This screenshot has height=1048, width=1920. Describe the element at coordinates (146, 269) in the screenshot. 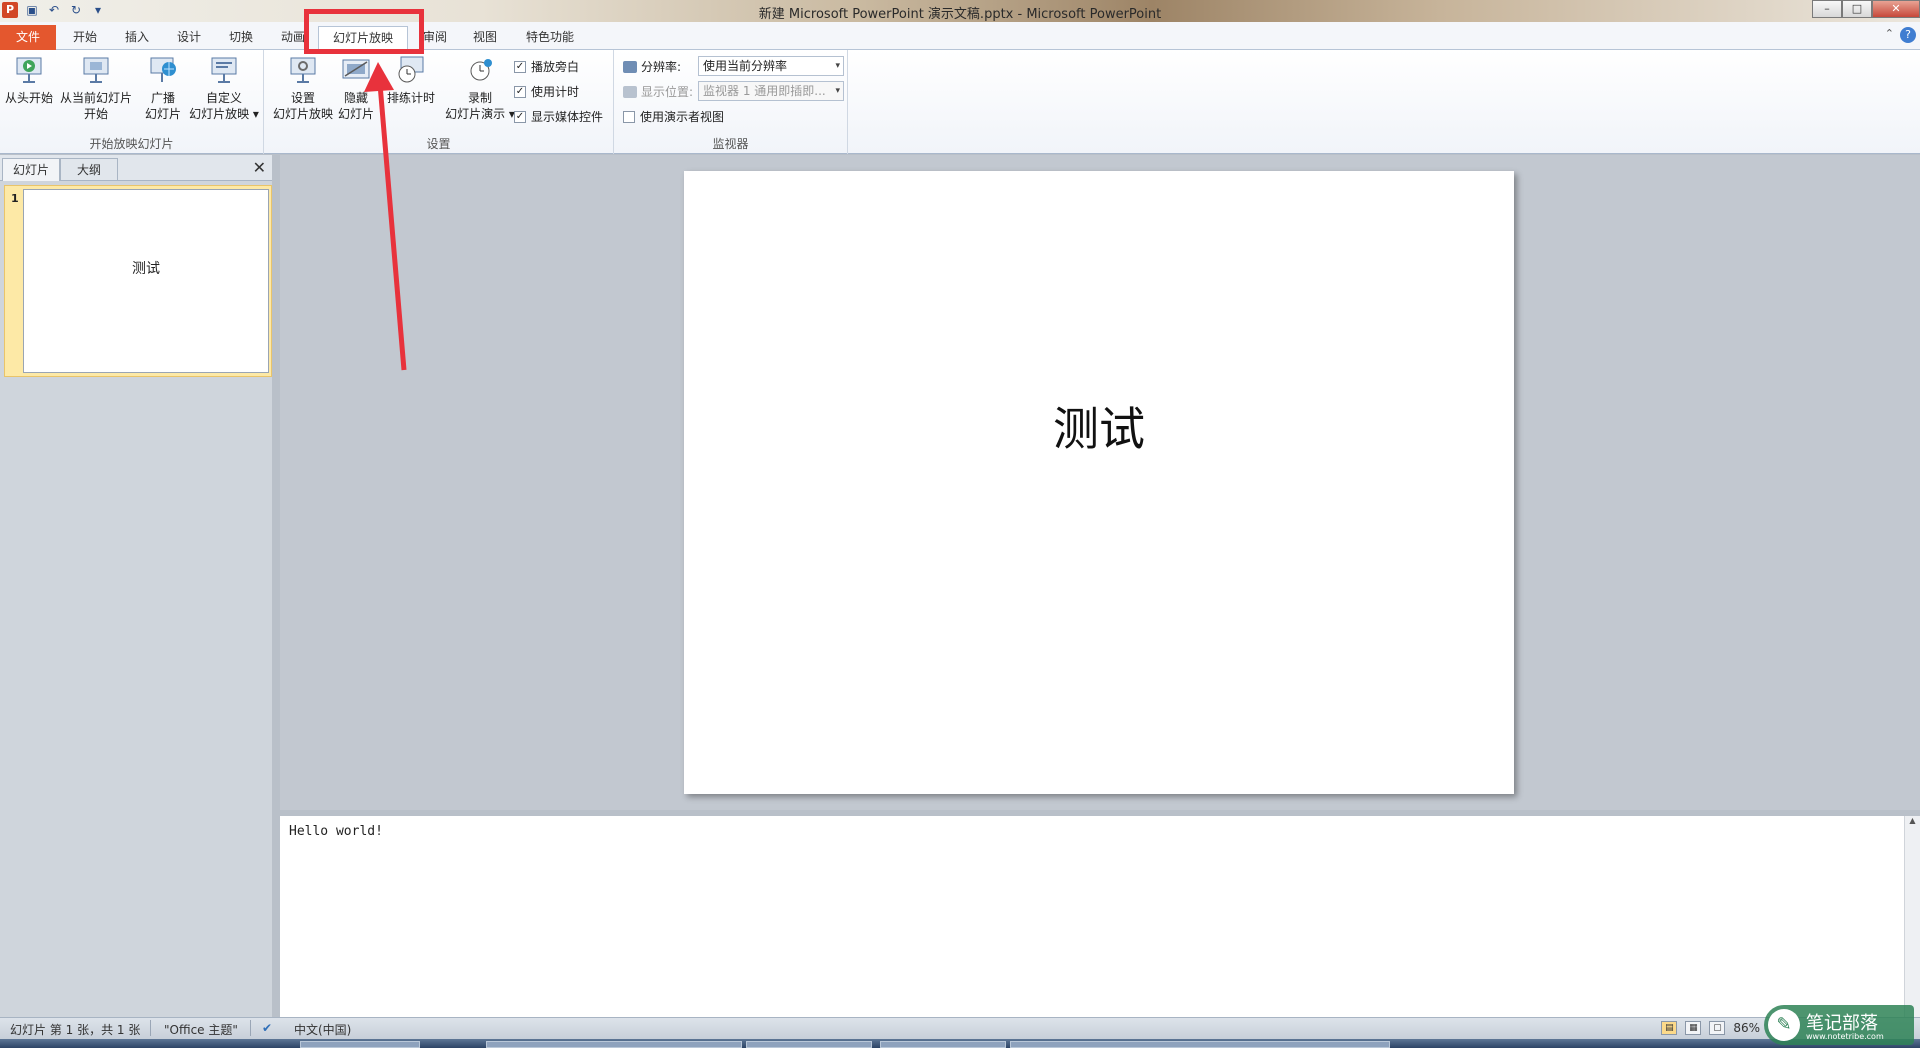

I see `slide-thumbnail-title: 测试` at that location.